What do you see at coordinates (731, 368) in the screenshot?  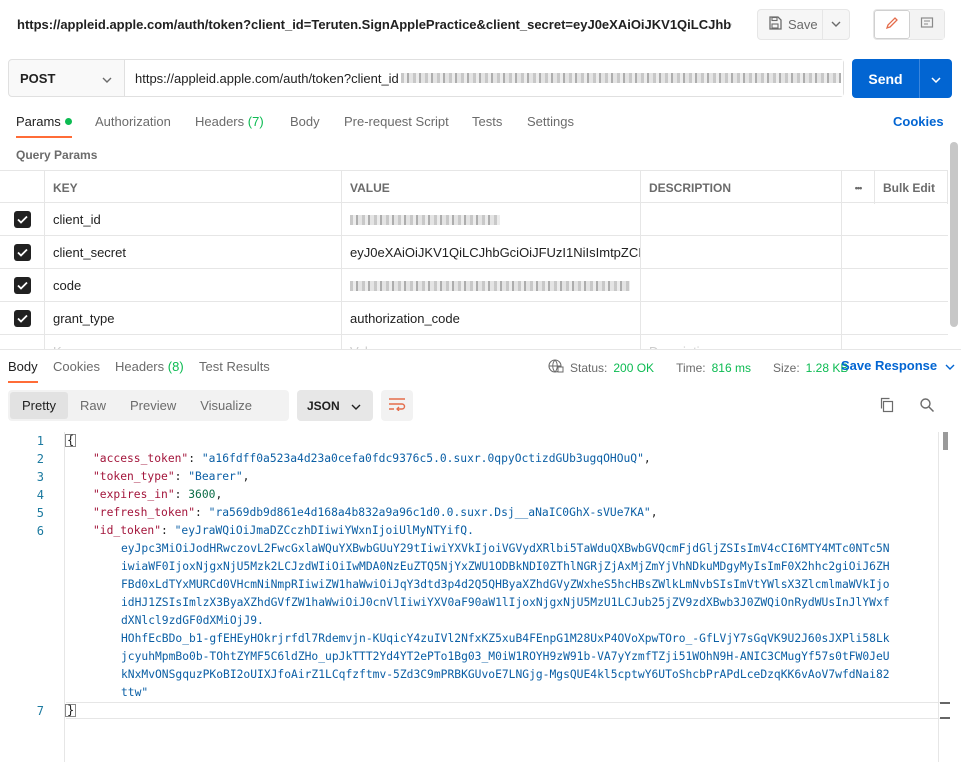 I see `time-value: 816 ms` at bounding box center [731, 368].